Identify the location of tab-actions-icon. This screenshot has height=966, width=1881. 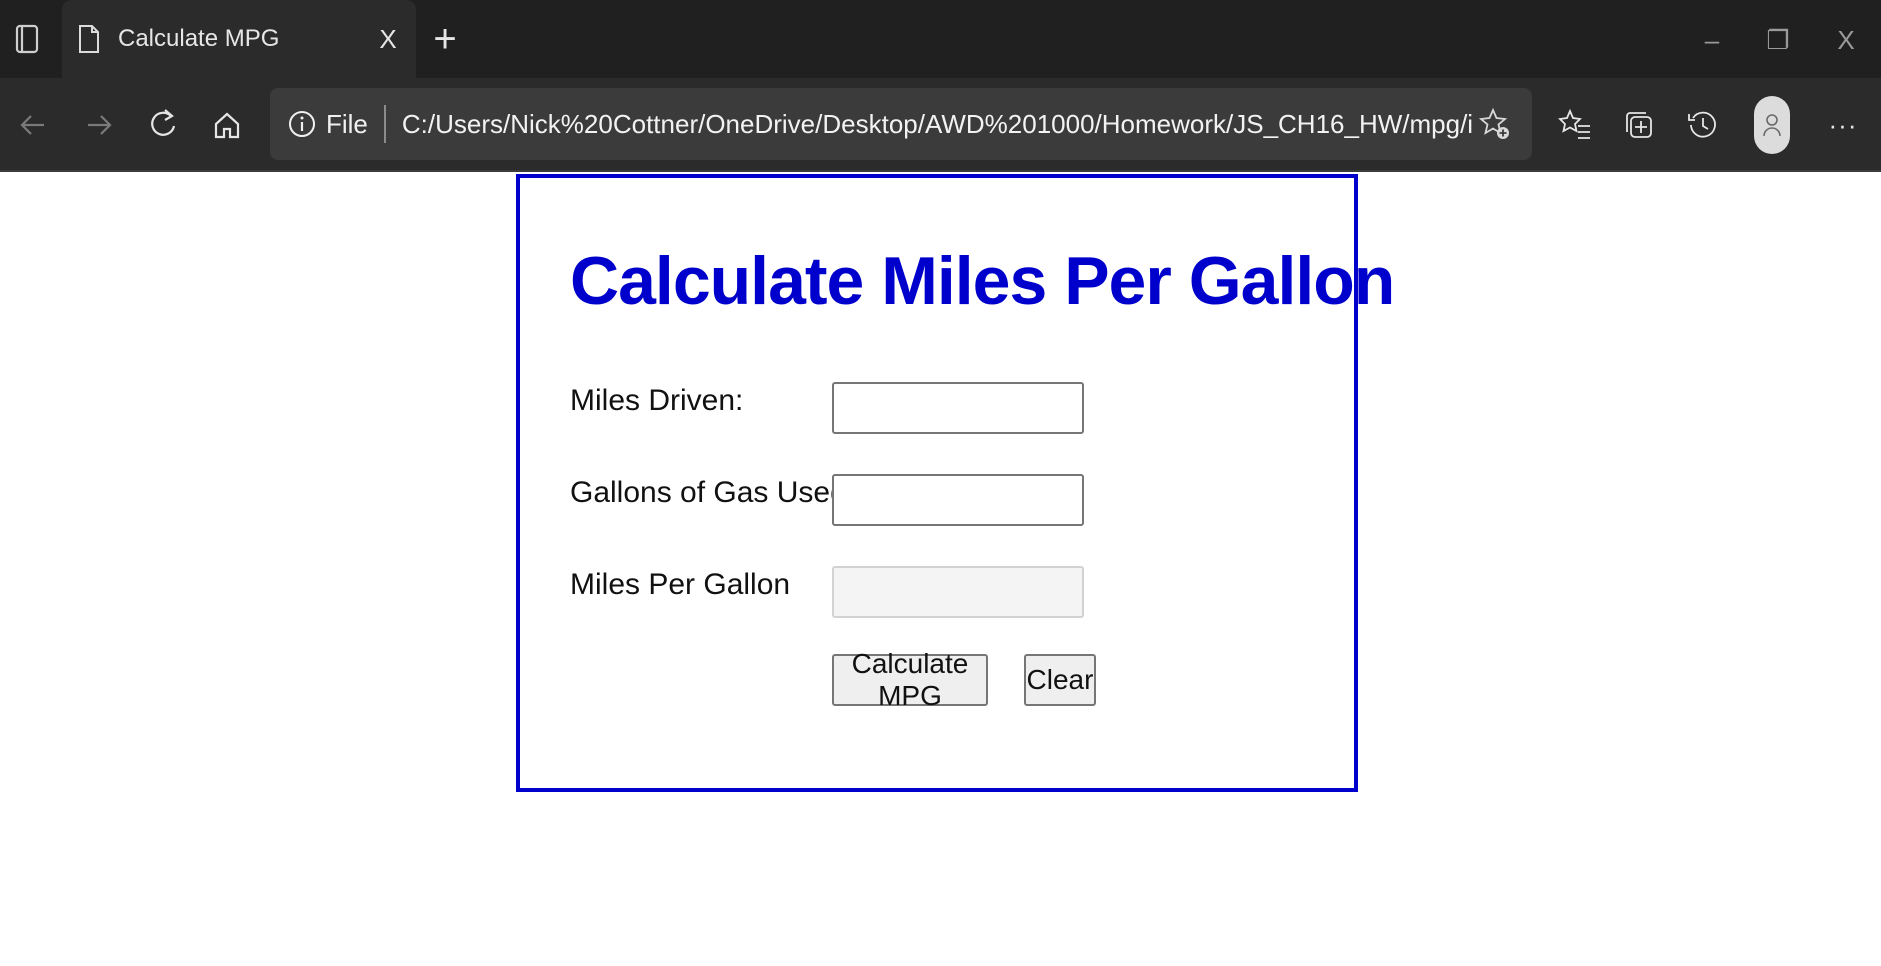
(27, 39).